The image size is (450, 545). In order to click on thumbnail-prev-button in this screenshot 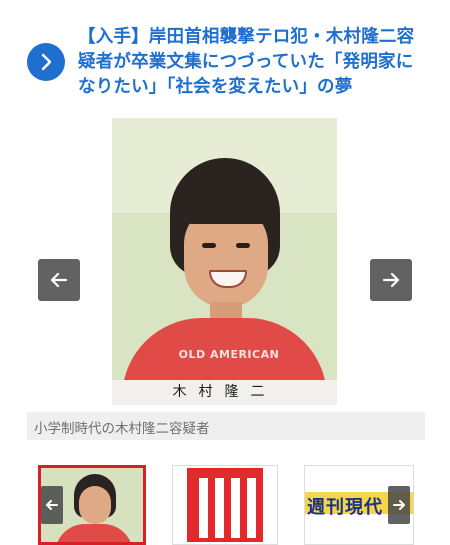, I will do `click(52, 505)`.